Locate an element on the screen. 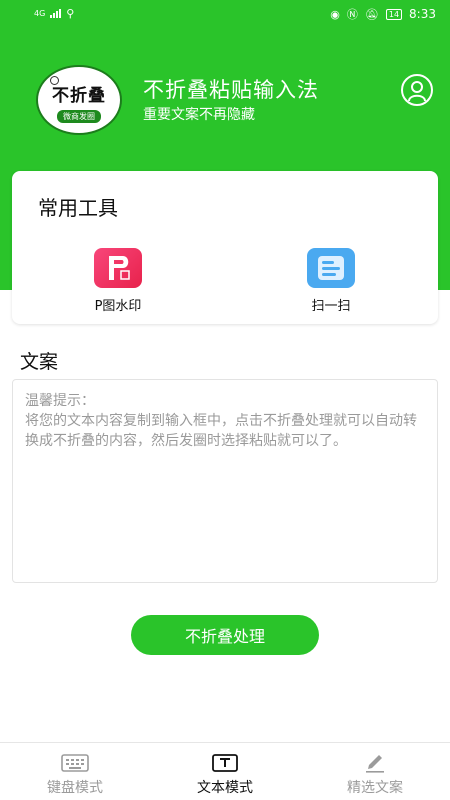  status-bar: 4G ⚲ ◉ Ⓝ 🔕︎ 14 8:33 is located at coordinates (225, 14).